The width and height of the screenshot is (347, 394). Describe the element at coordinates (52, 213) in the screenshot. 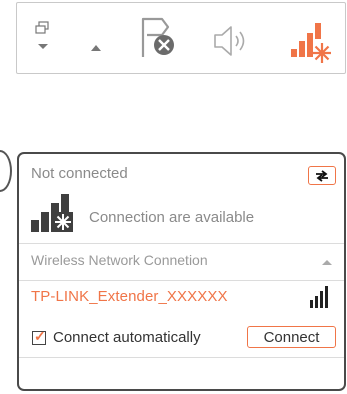

I see `network-signal-icon` at that location.